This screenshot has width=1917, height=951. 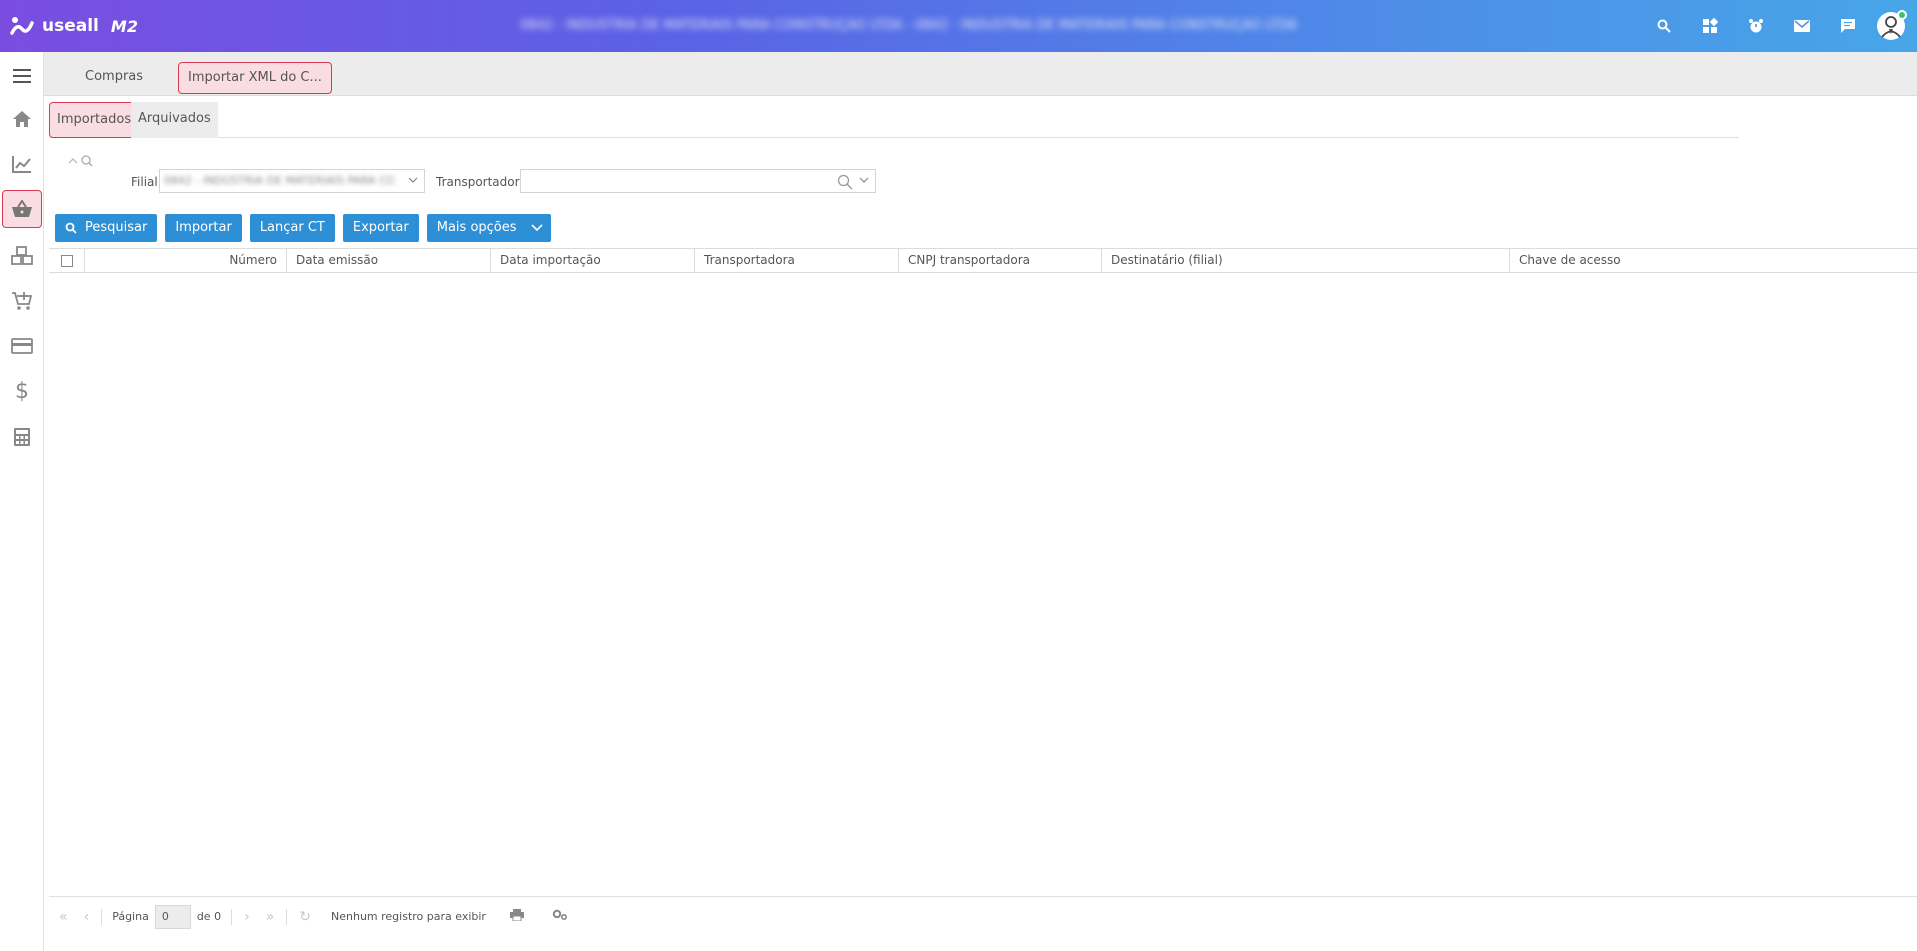 What do you see at coordinates (1848, 26) in the screenshot?
I see `chat-icon` at bounding box center [1848, 26].